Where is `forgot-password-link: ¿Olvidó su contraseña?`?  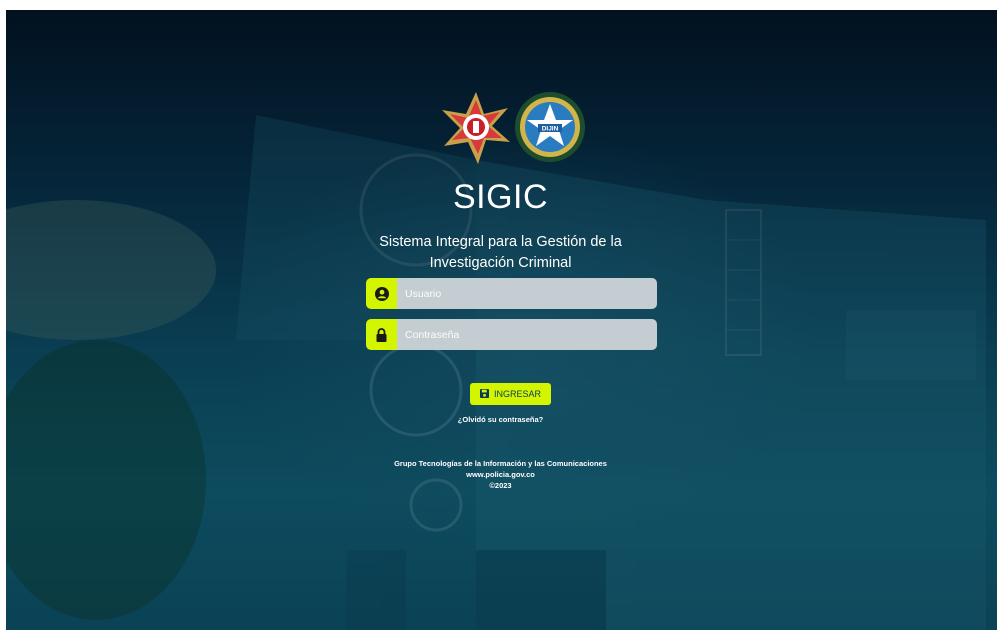 forgot-password-link: ¿Olvidó su contraseña? is located at coordinates (501, 419).